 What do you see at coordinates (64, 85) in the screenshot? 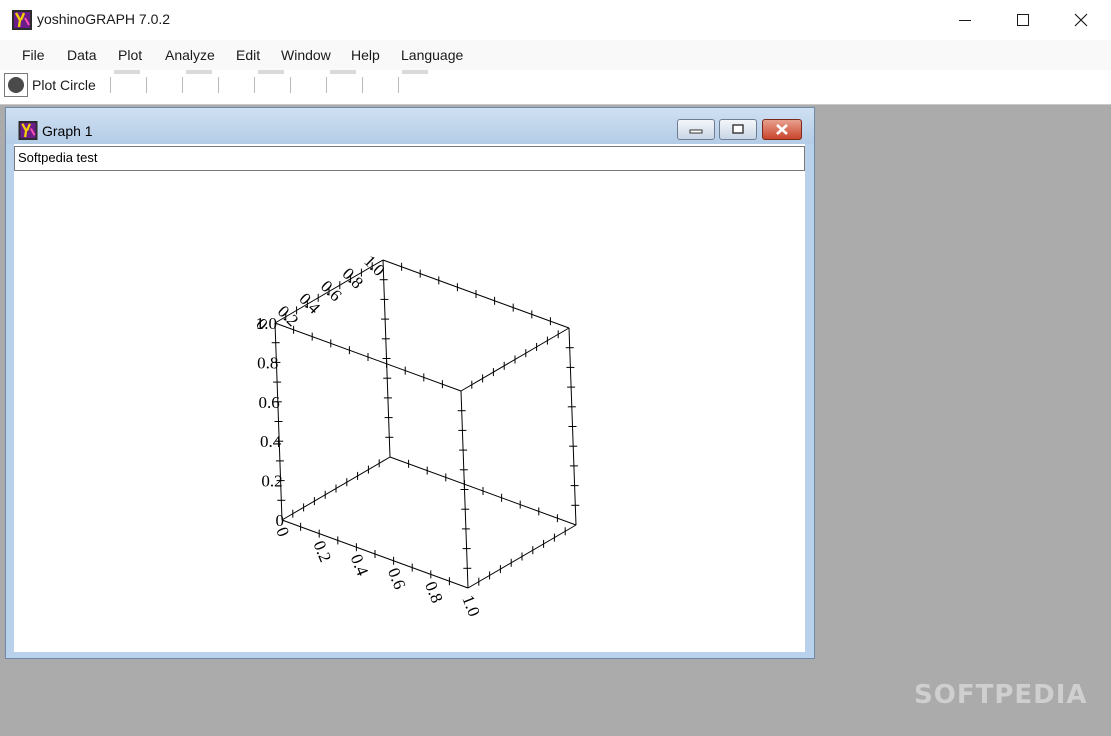
I see `plot-circle-label: Plot Circle` at bounding box center [64, 85].